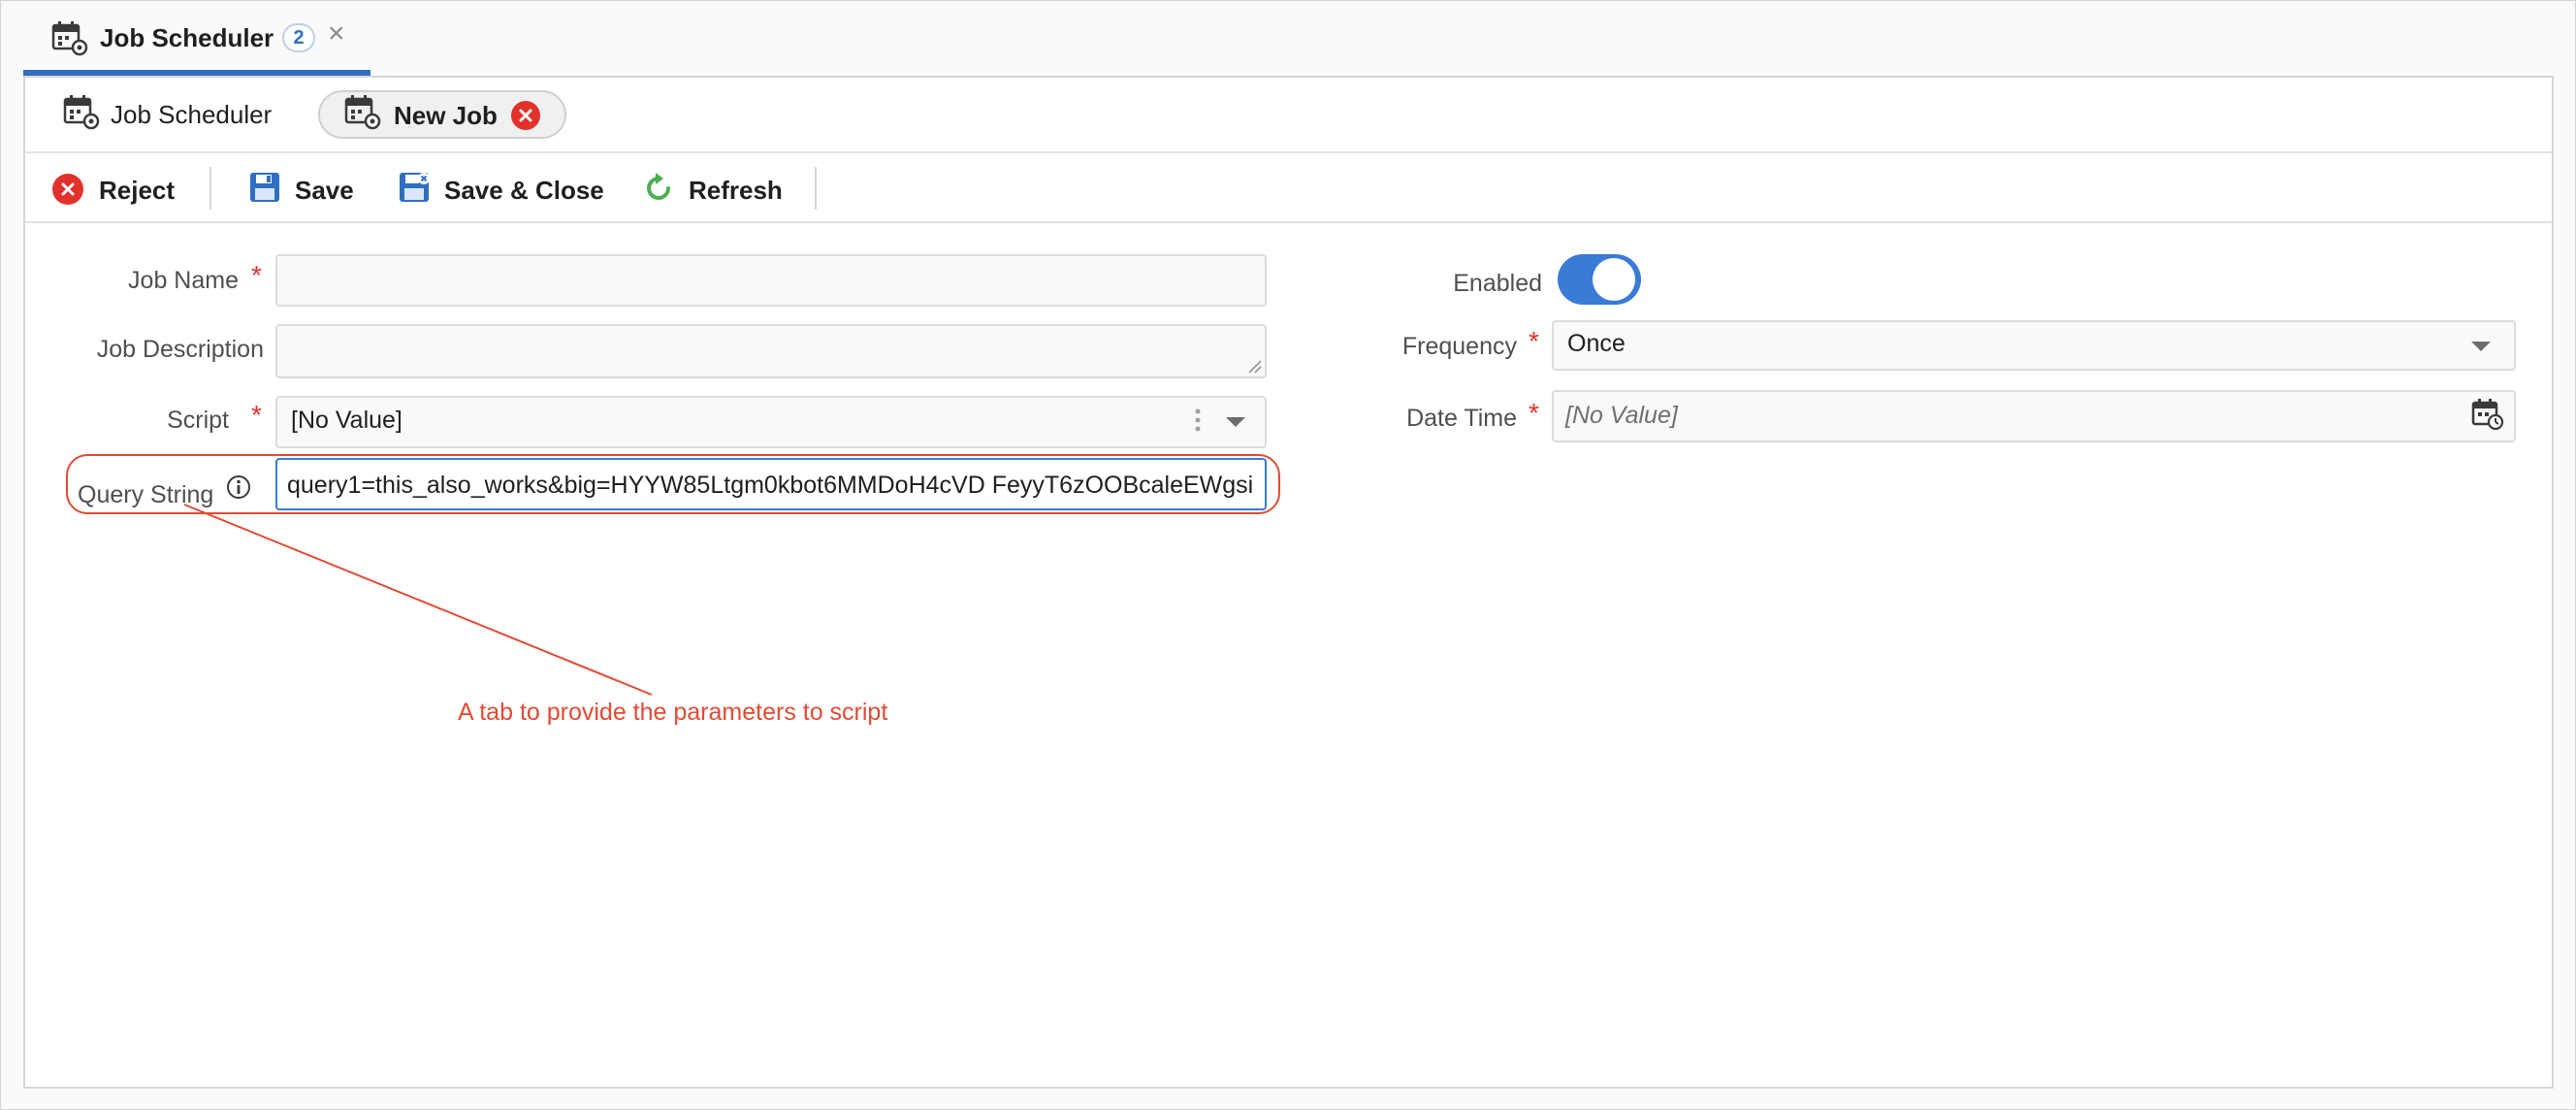 The image size is (2576, 1110). I want to click on save-button: Save, so click(324, 191).